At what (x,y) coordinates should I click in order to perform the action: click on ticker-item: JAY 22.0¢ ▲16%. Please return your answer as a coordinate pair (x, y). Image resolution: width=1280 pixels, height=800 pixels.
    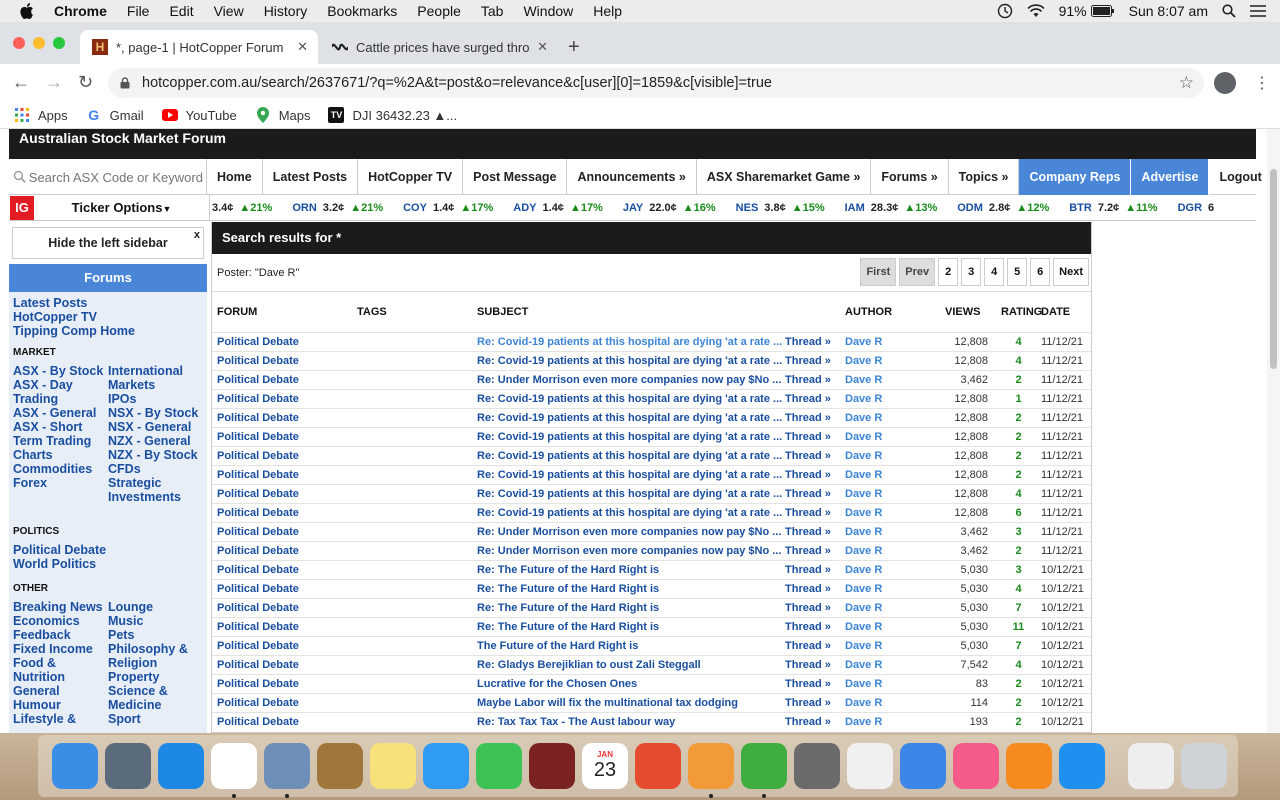
    Looking at the image, I should click on (669, 208).